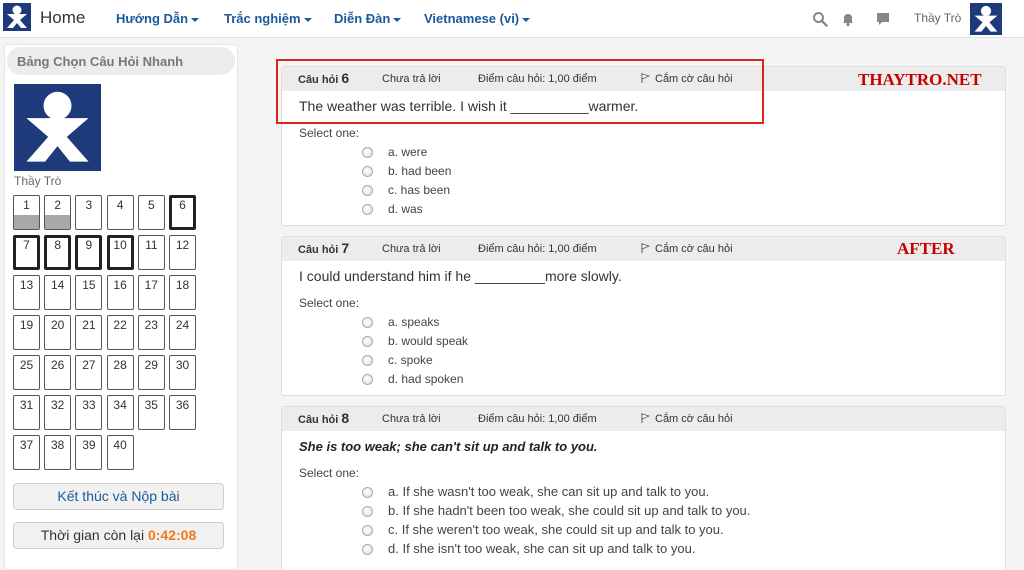 Image resolution: width=1024 pixels, height=570 pixels. I want to click on finish-attempt-button: Kết thúc và Nộp bài, so click(118, 496).